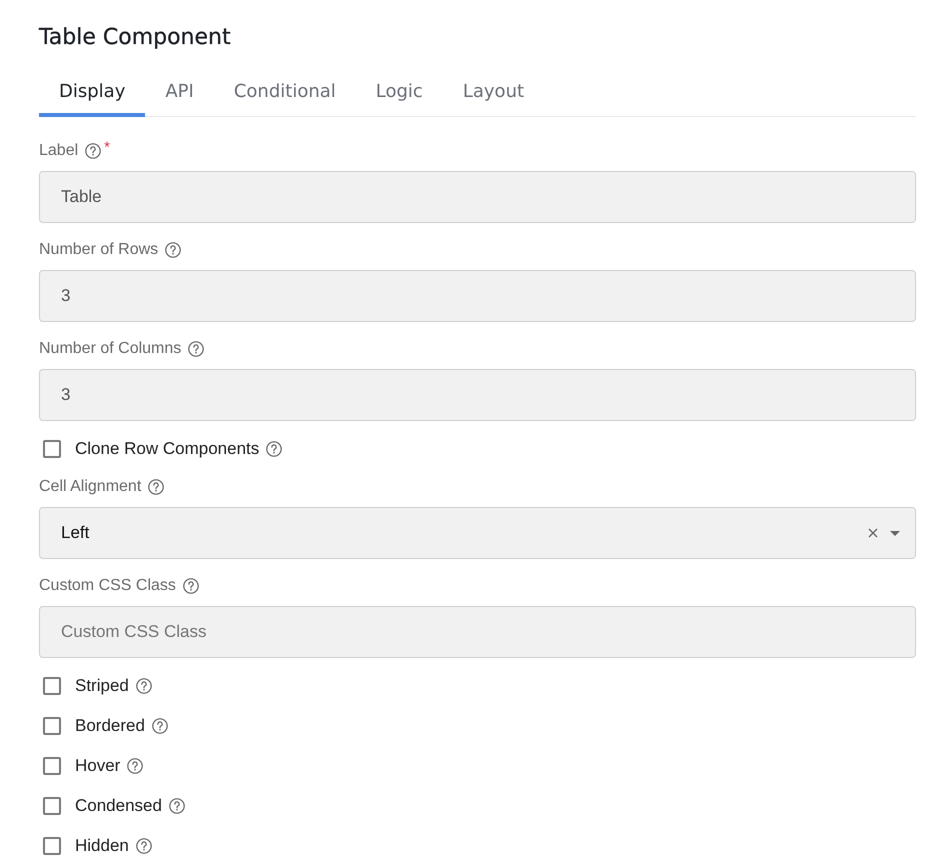  Describe the element at coordinates (102, 686) in the screenshot. I see `checkbox-label: Striped` at that location.